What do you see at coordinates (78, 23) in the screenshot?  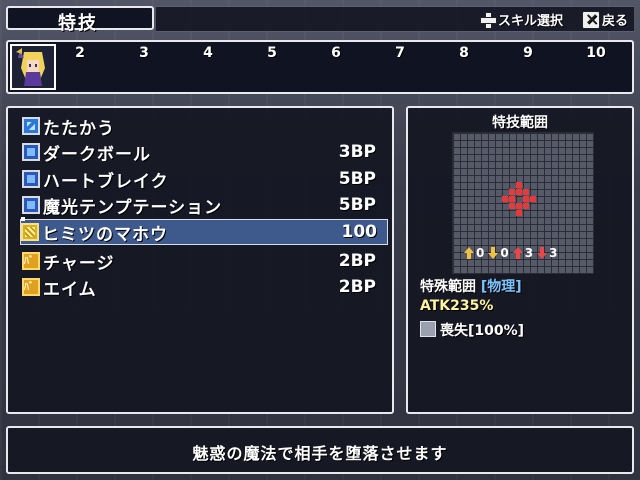 I see `page-title: 特技` at bounding box center [78, 23].